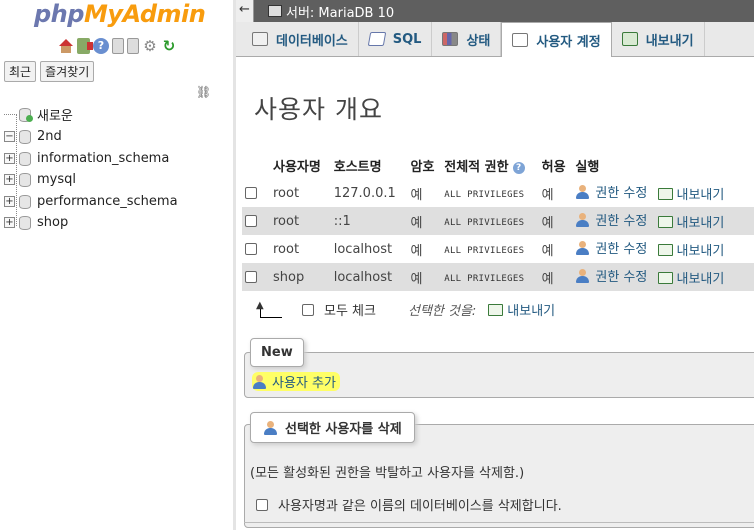 The width and height of the screenshot is (754, 530). What do you see at coordinates (343, 429) in the screenshot?
I see `delete-button-label: 선택한 사용자를 삭제` at bounding box center [343, 429].